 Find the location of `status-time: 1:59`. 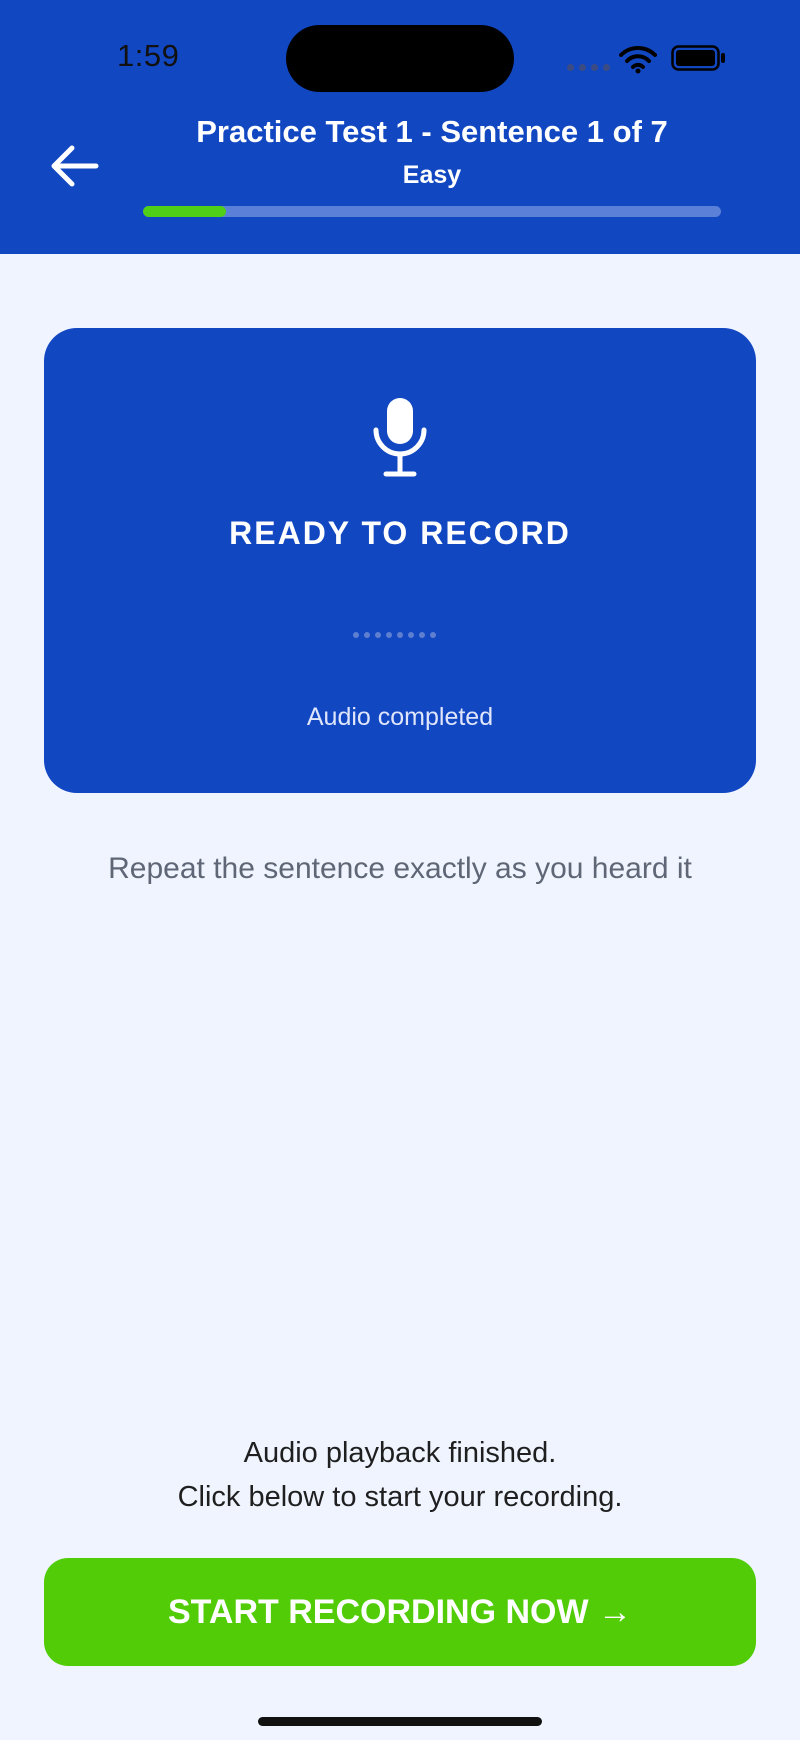

status-time: 1:59 is located at coordinates (148, 55).